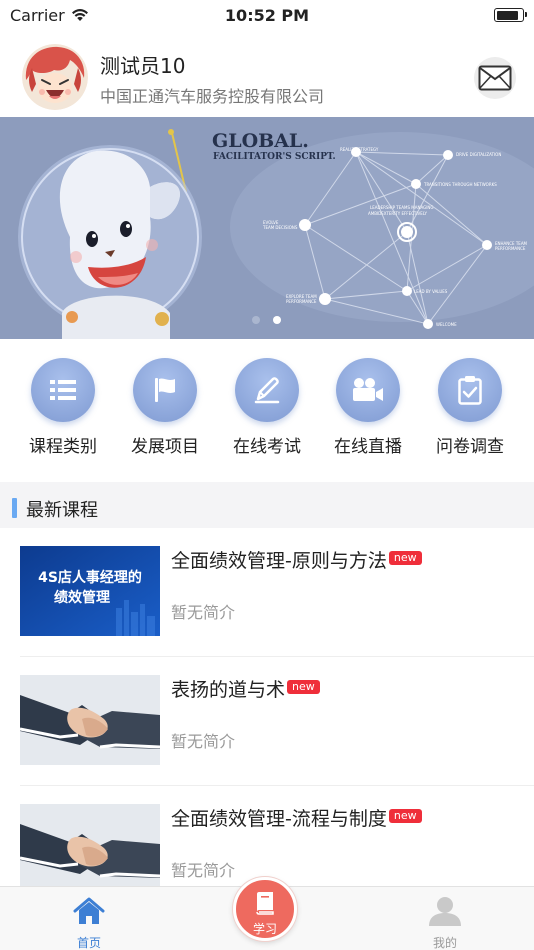 This screenshot has width=534, height=950. I want to click on avatar-image, so click(55, 77).